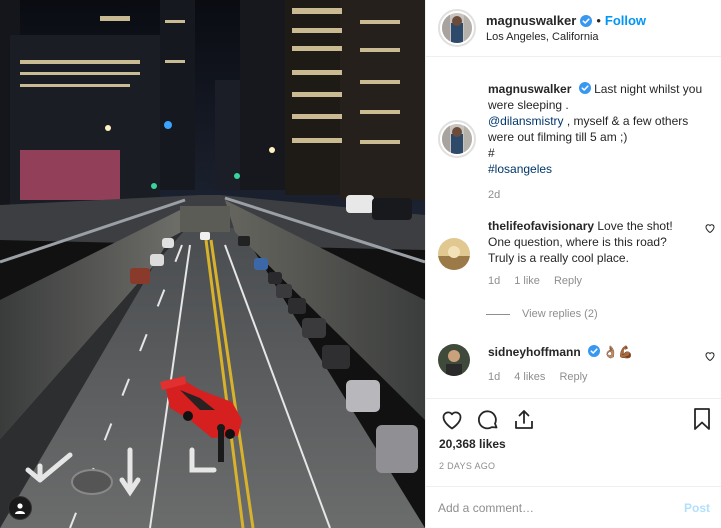  I want to click on user-tag-button, so click(20, 508).